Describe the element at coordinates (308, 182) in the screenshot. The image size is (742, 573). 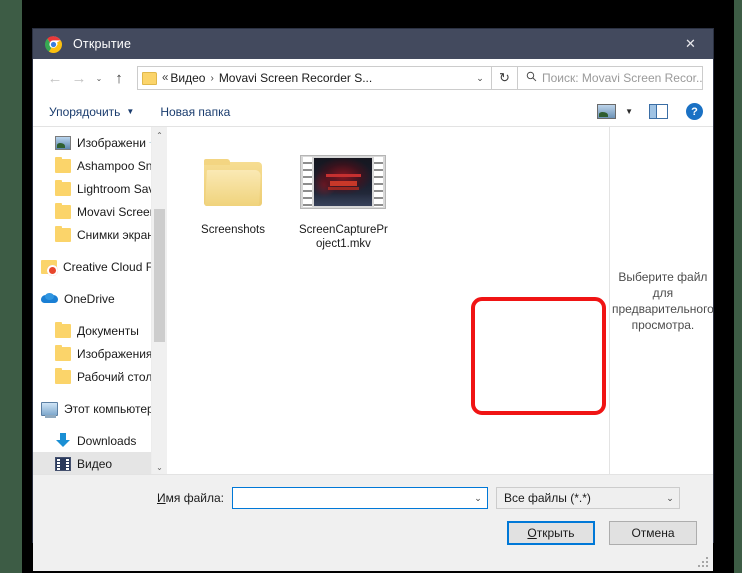
I see `film-perforation-left` at that location.